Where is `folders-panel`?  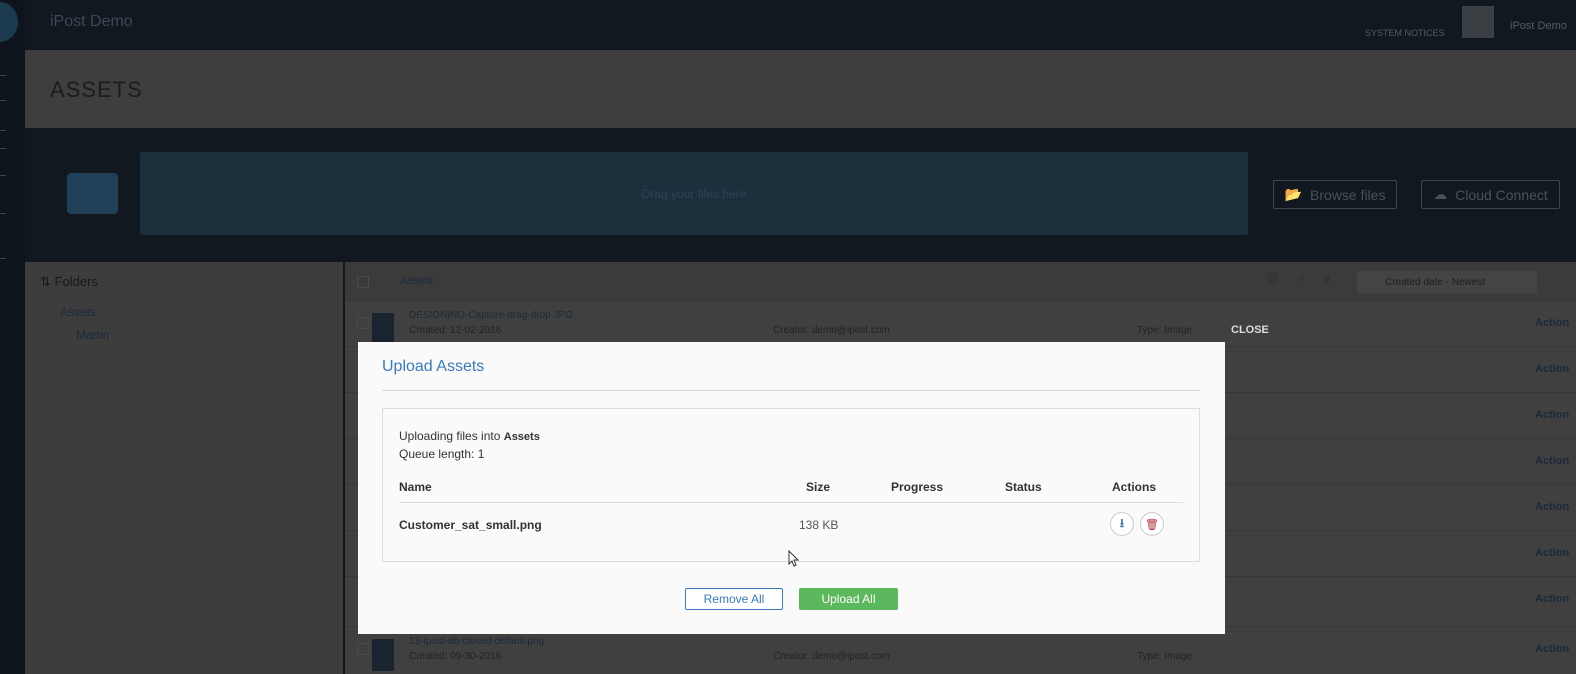 folders-panel is located at coordinates (184, 468).